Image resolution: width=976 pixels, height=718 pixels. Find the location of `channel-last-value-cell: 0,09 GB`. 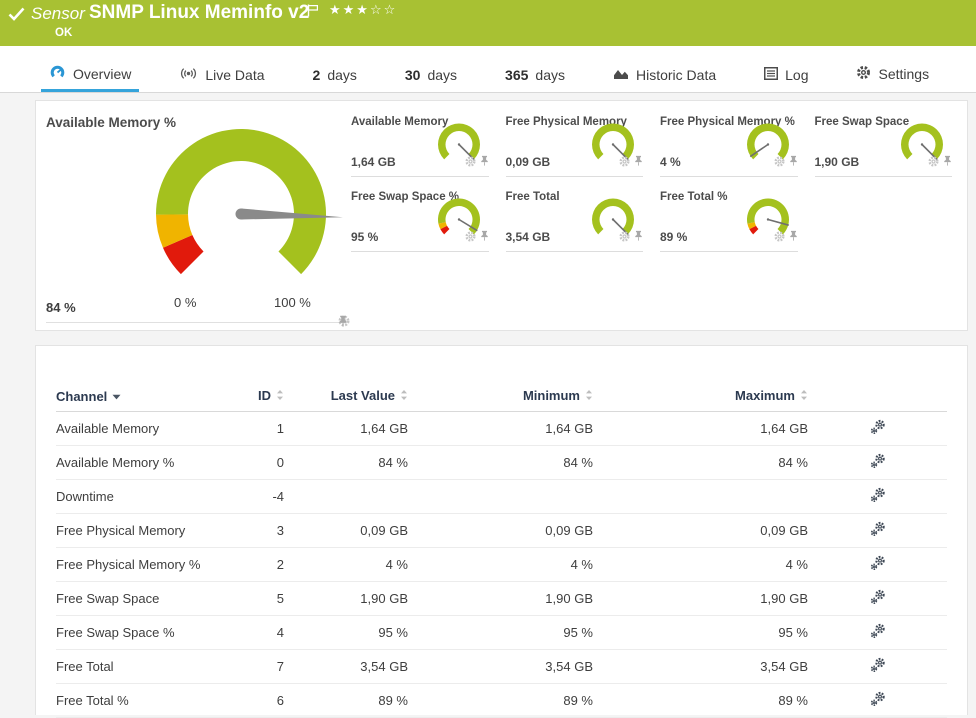

channel-last-value-cell: 0,09 GB is located at coordinates (346, 530).